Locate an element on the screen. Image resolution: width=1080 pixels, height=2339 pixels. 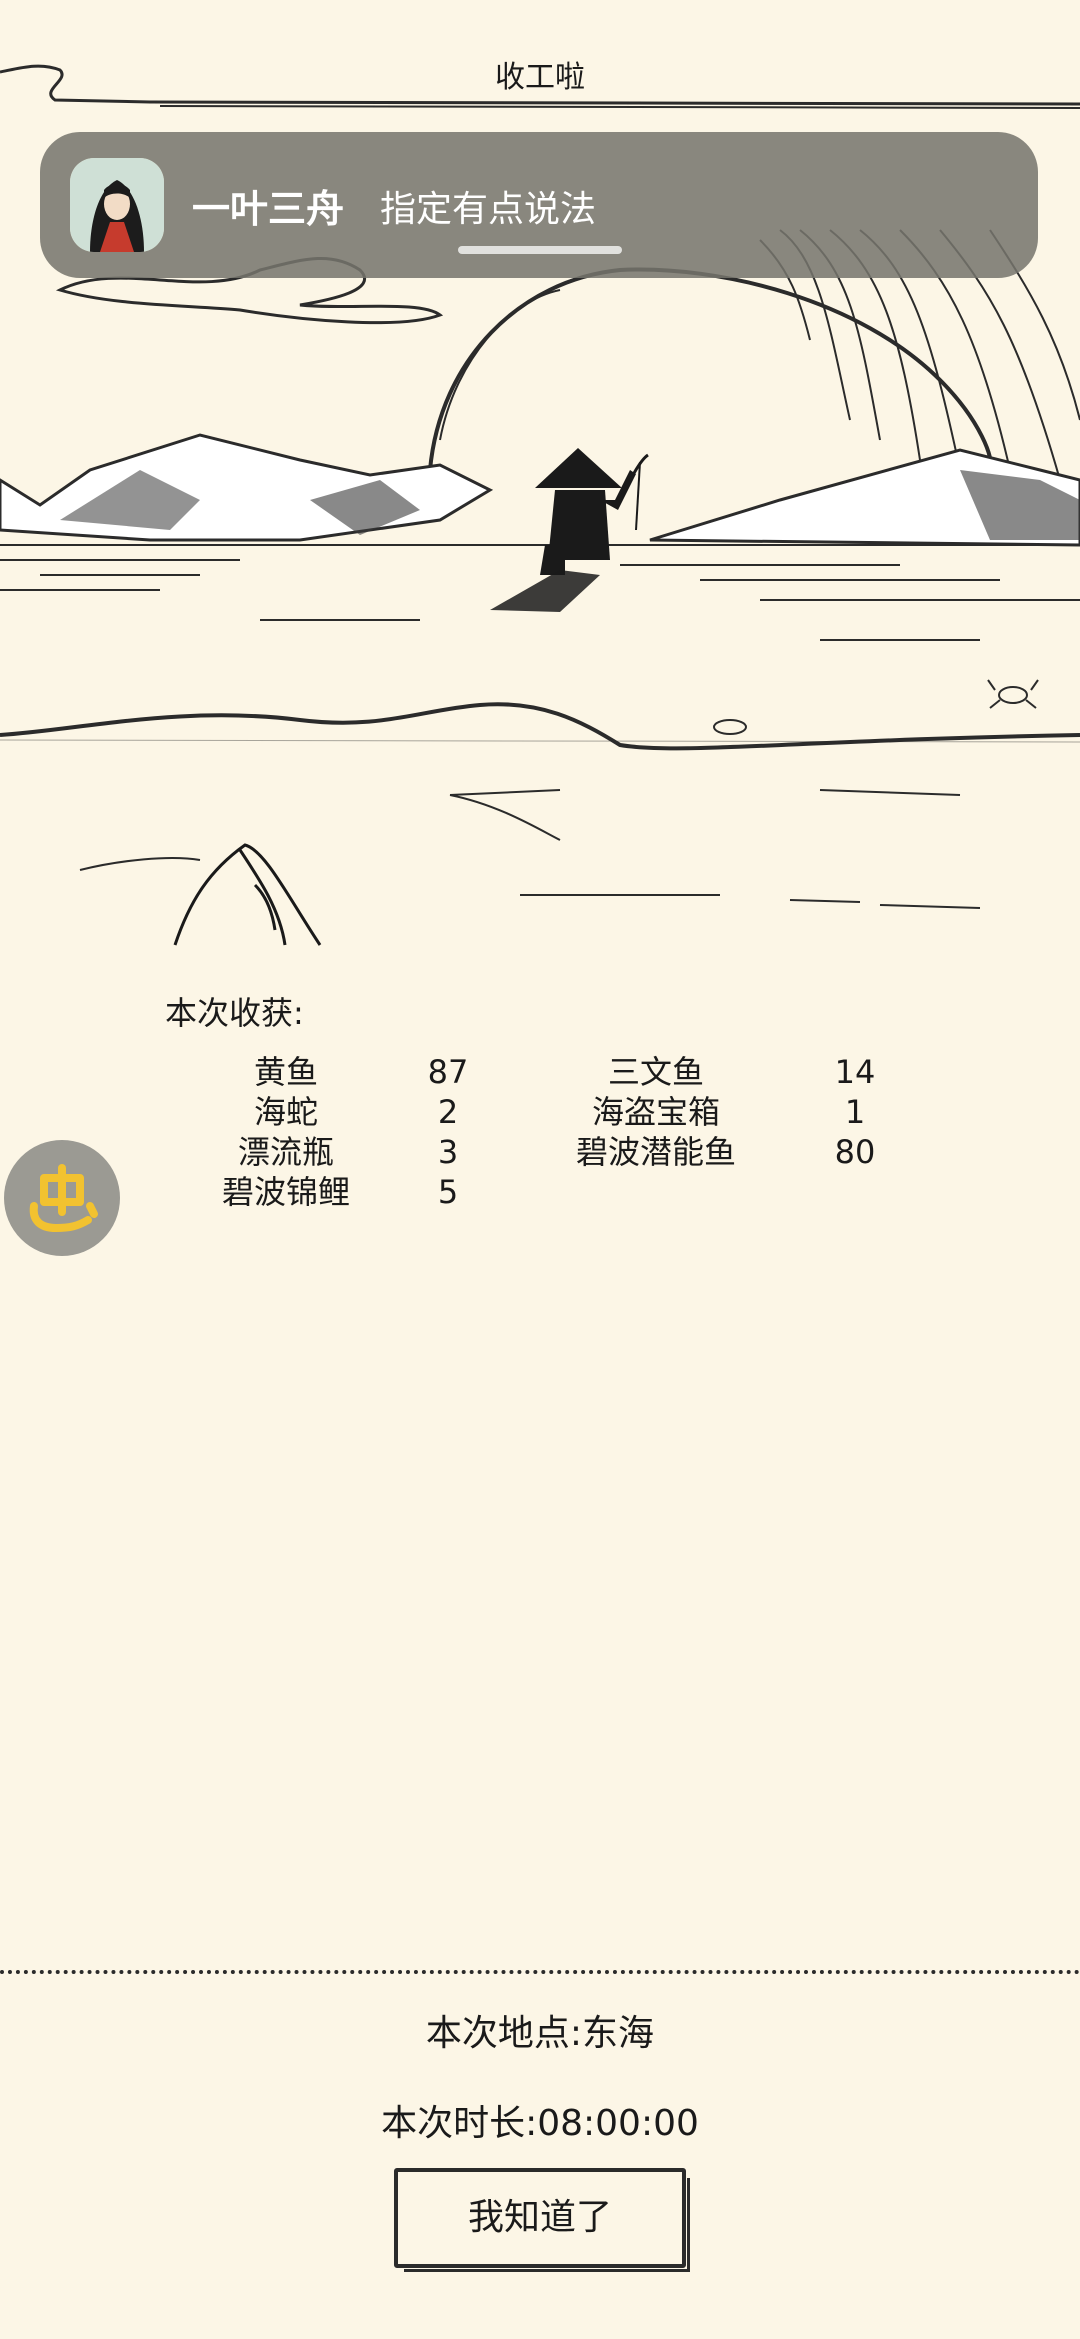
catch-count: 2 is located at coordinates (448, 1112).